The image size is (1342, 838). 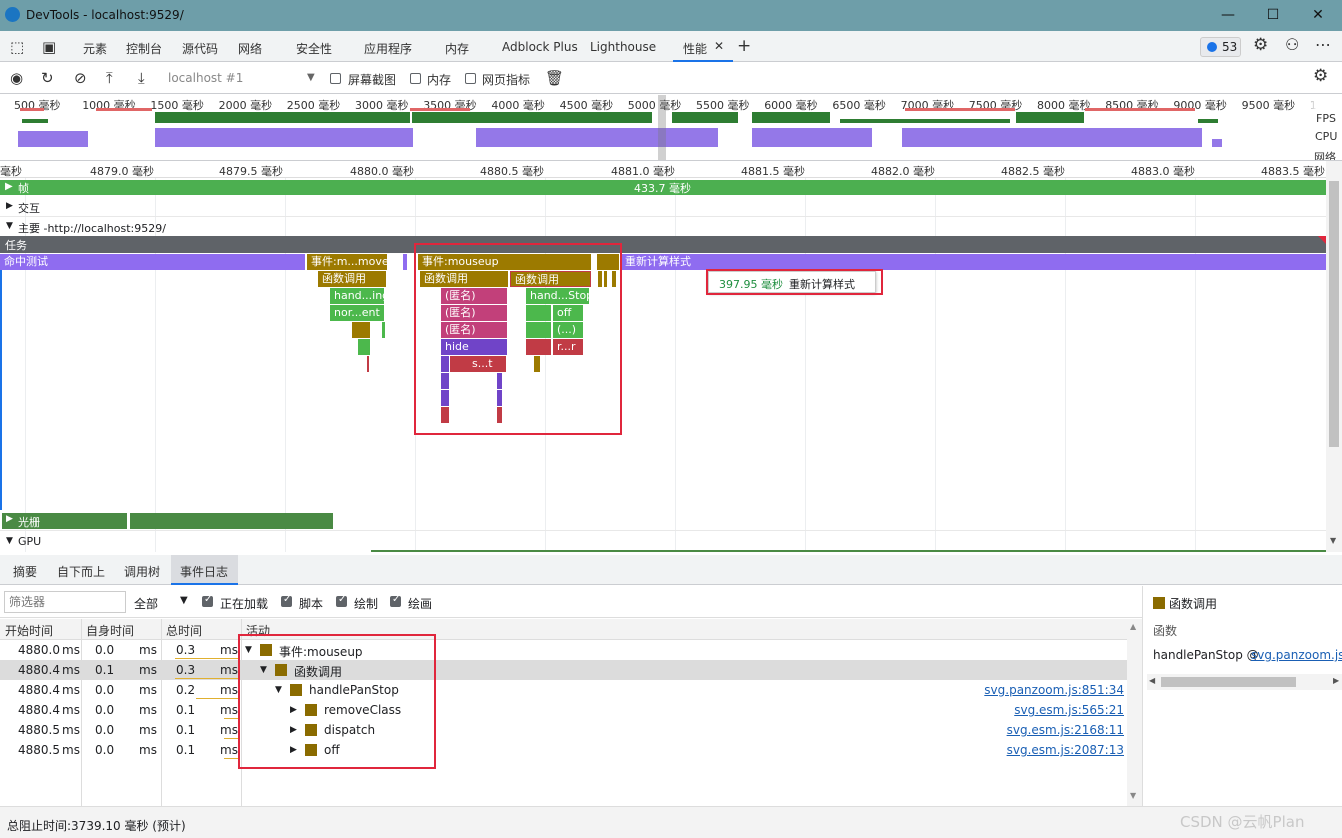 What do you see at coordinates (29, 630) in the screenshot?
I see `col-start-time: 开始时间` at bounding box center [29, 630].